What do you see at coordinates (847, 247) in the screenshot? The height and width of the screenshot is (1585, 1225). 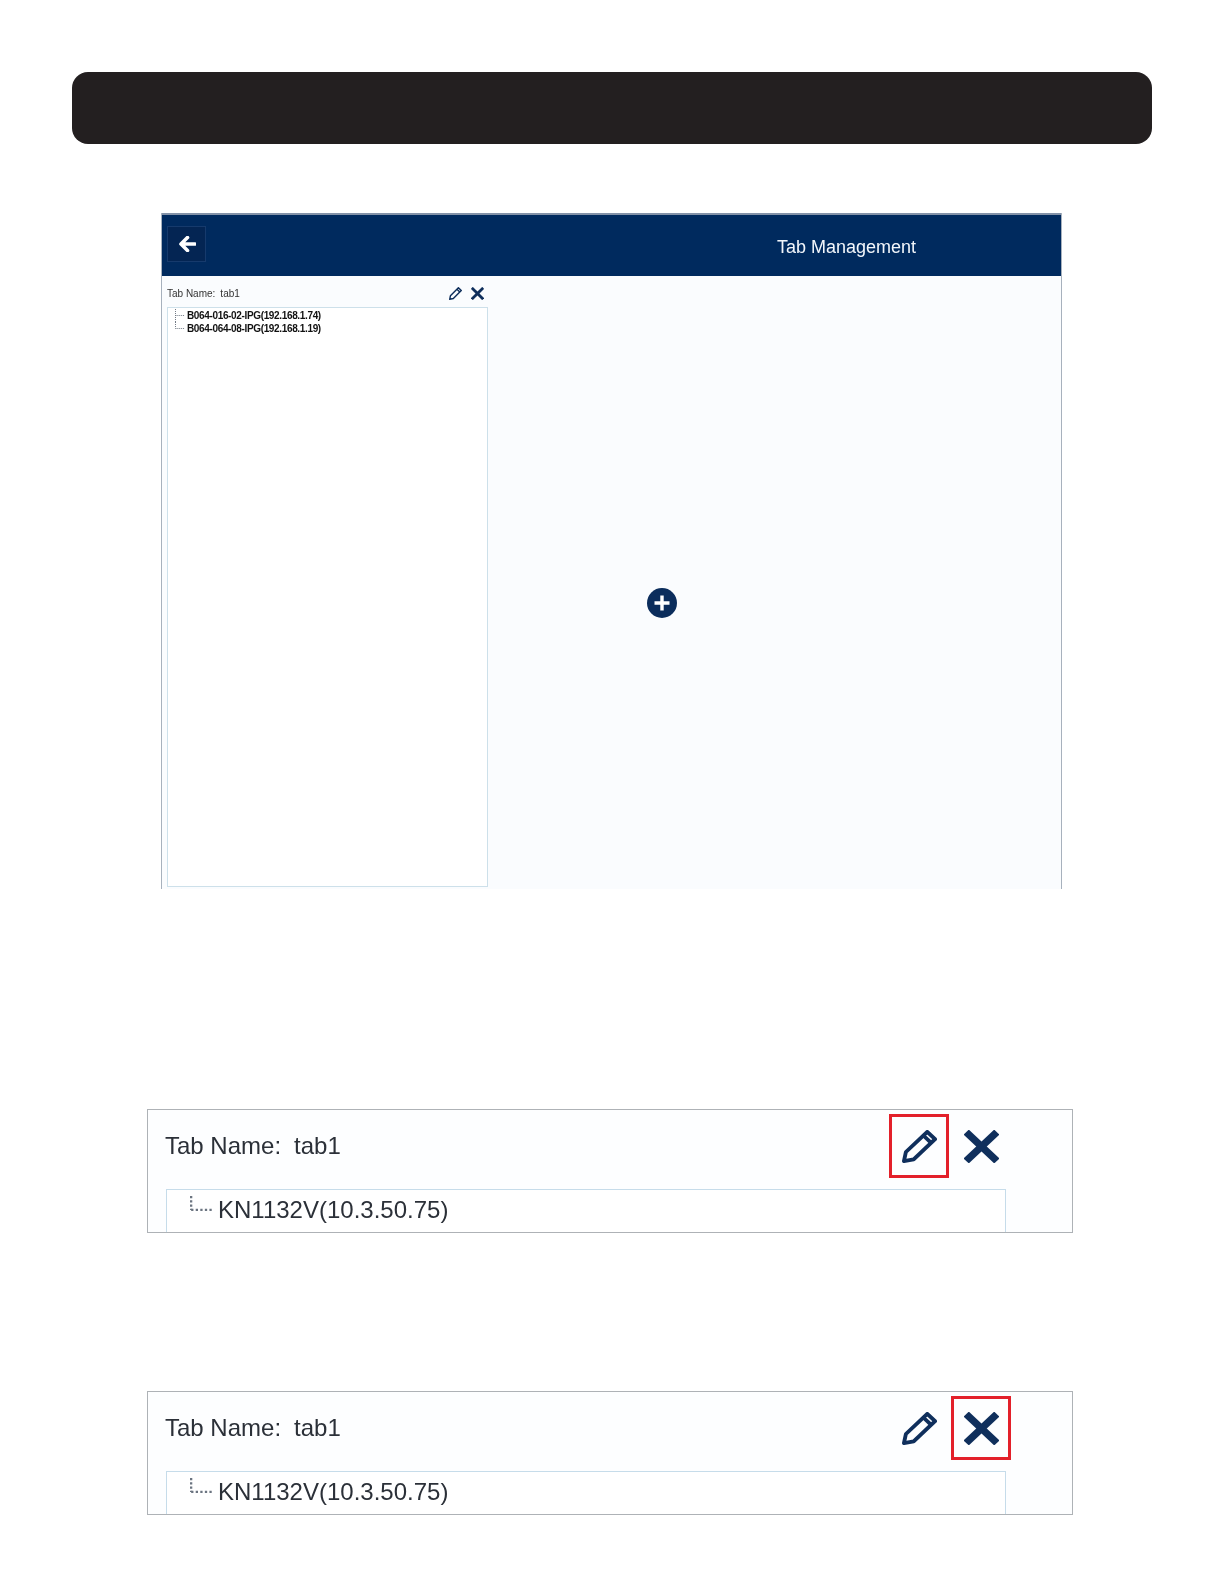 I see `window-title: Tab Management` at bounding box center [847, 247].